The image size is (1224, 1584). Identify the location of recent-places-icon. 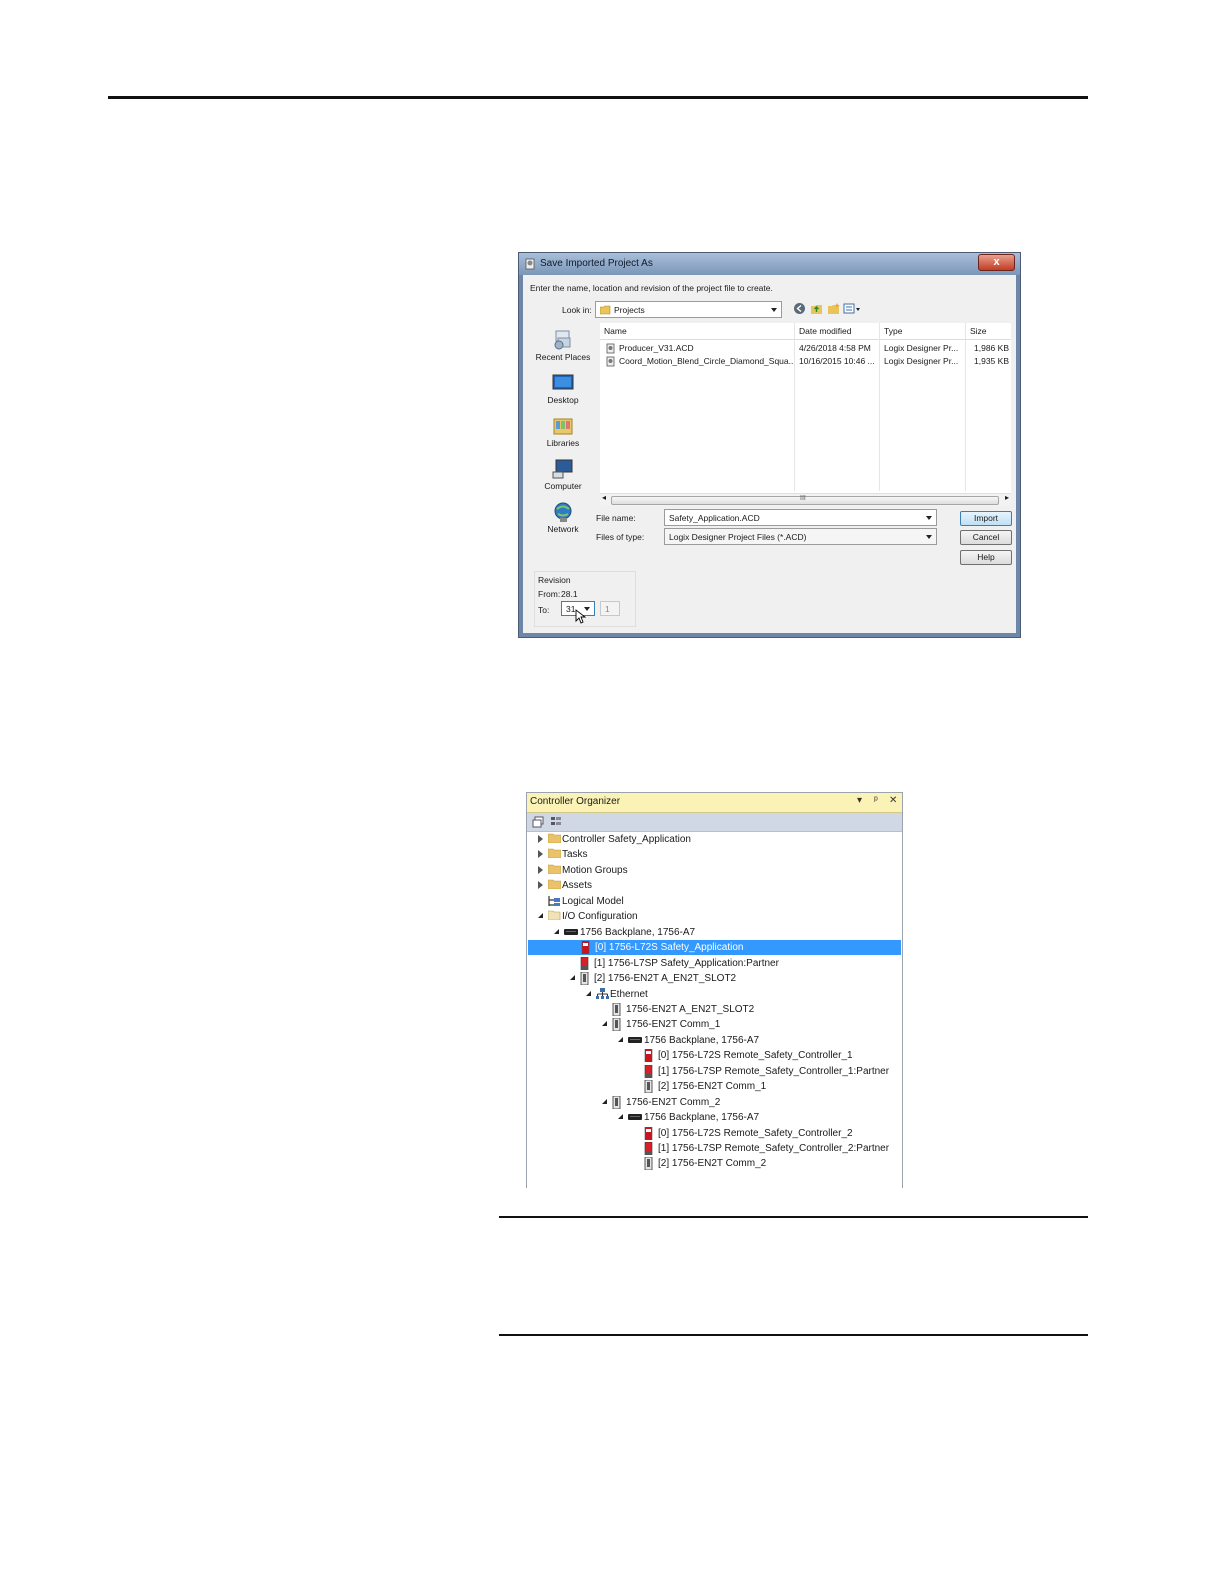
(562, 340).